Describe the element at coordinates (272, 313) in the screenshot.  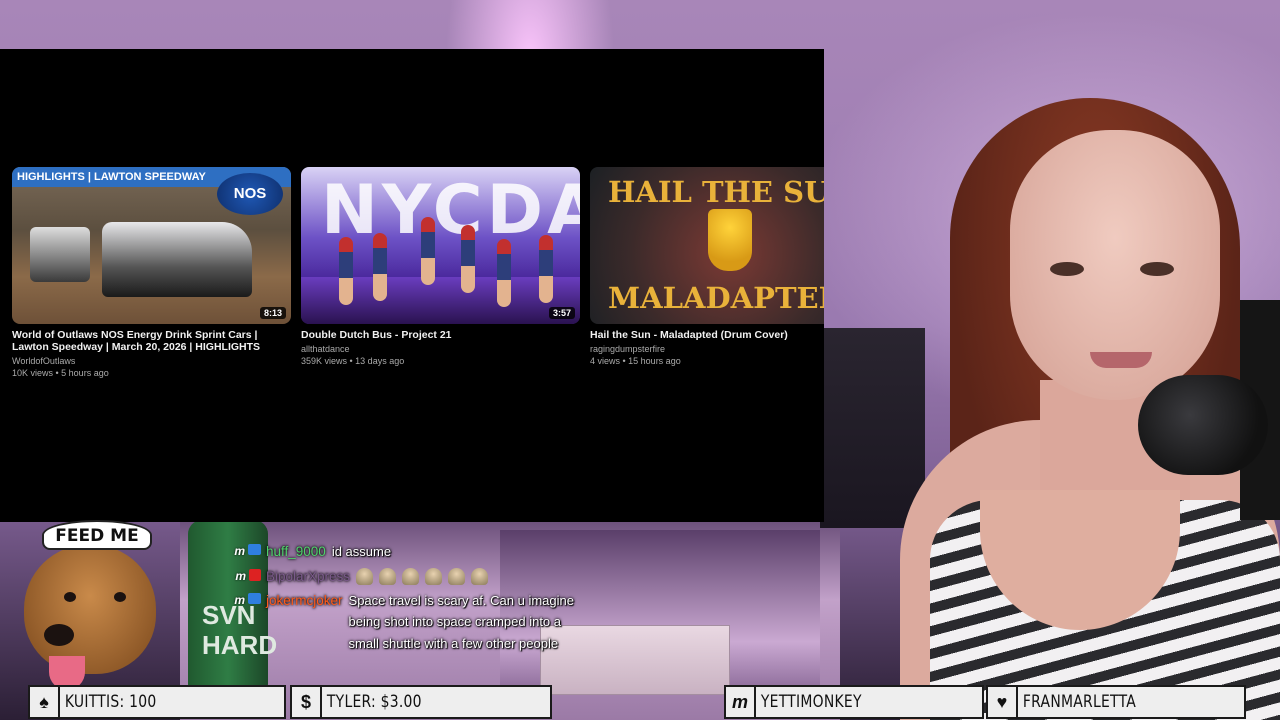
I see `video-duration: 8:13` at that location.